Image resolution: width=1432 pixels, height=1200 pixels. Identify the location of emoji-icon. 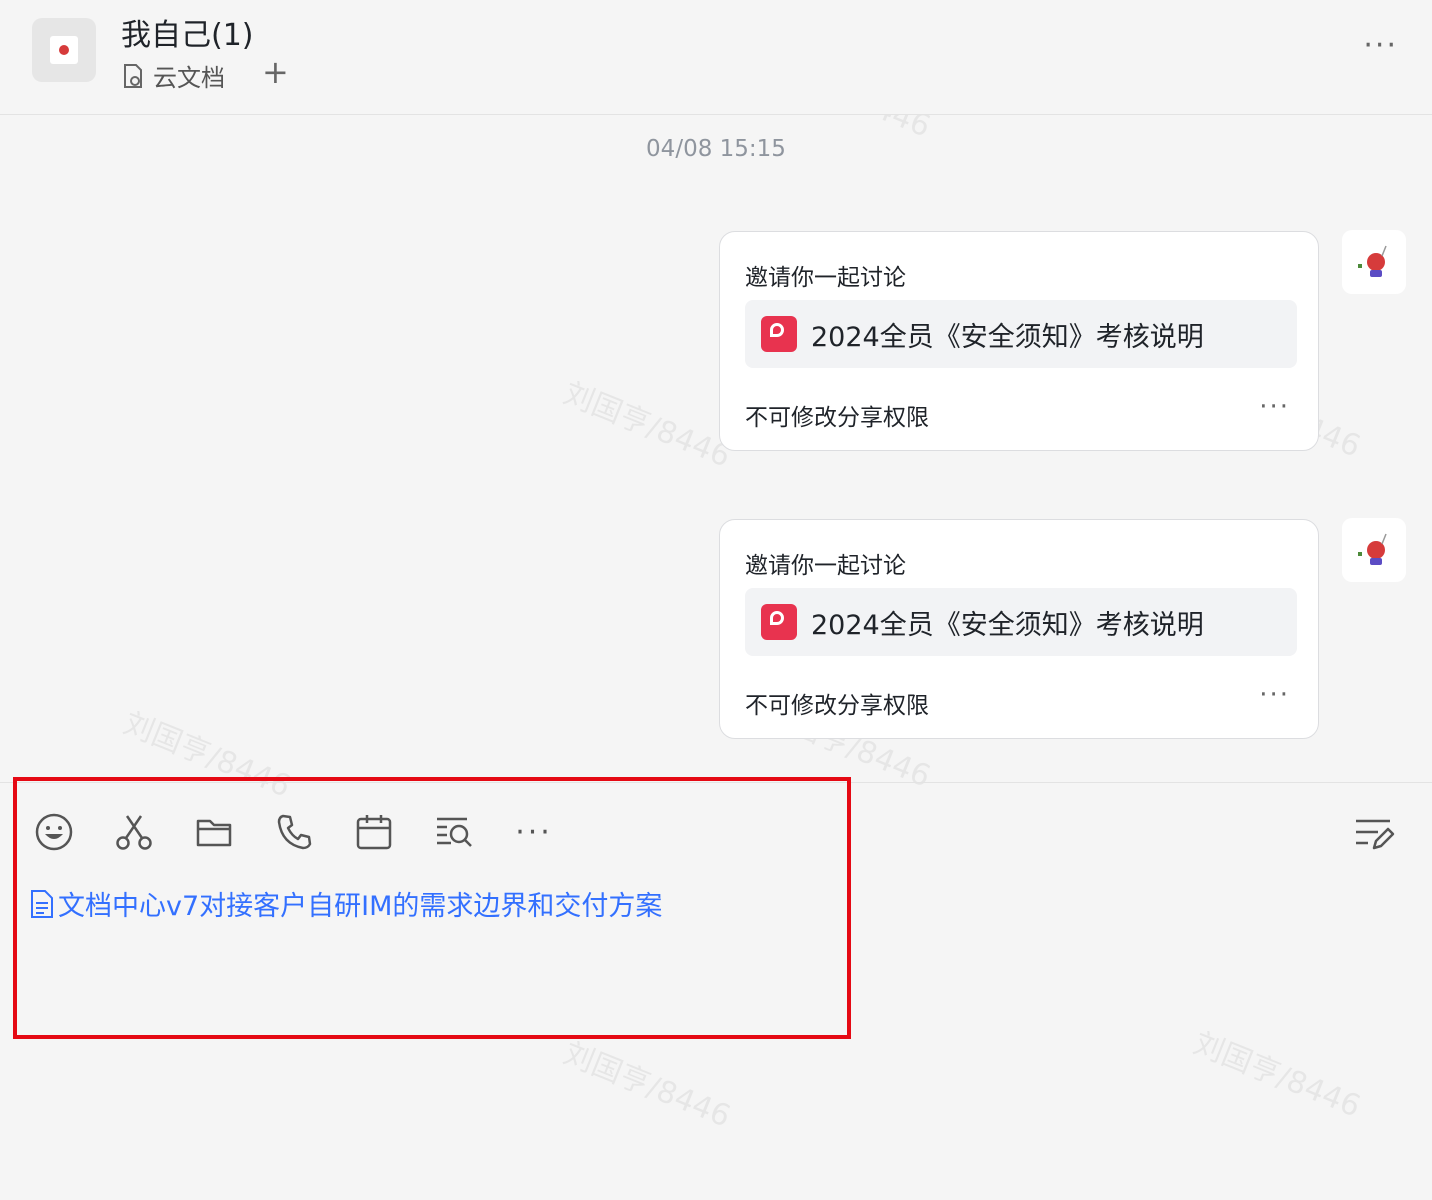
(54, 832).